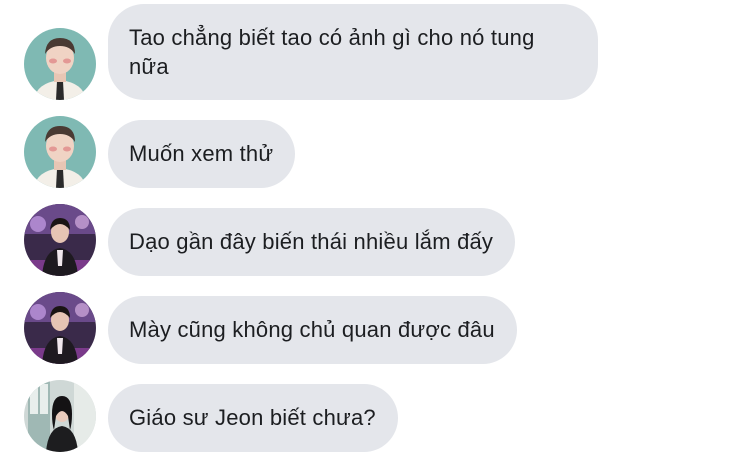  I want to click on message-text: Mày cũng không chủ quan được đâu, so click(312, 329).